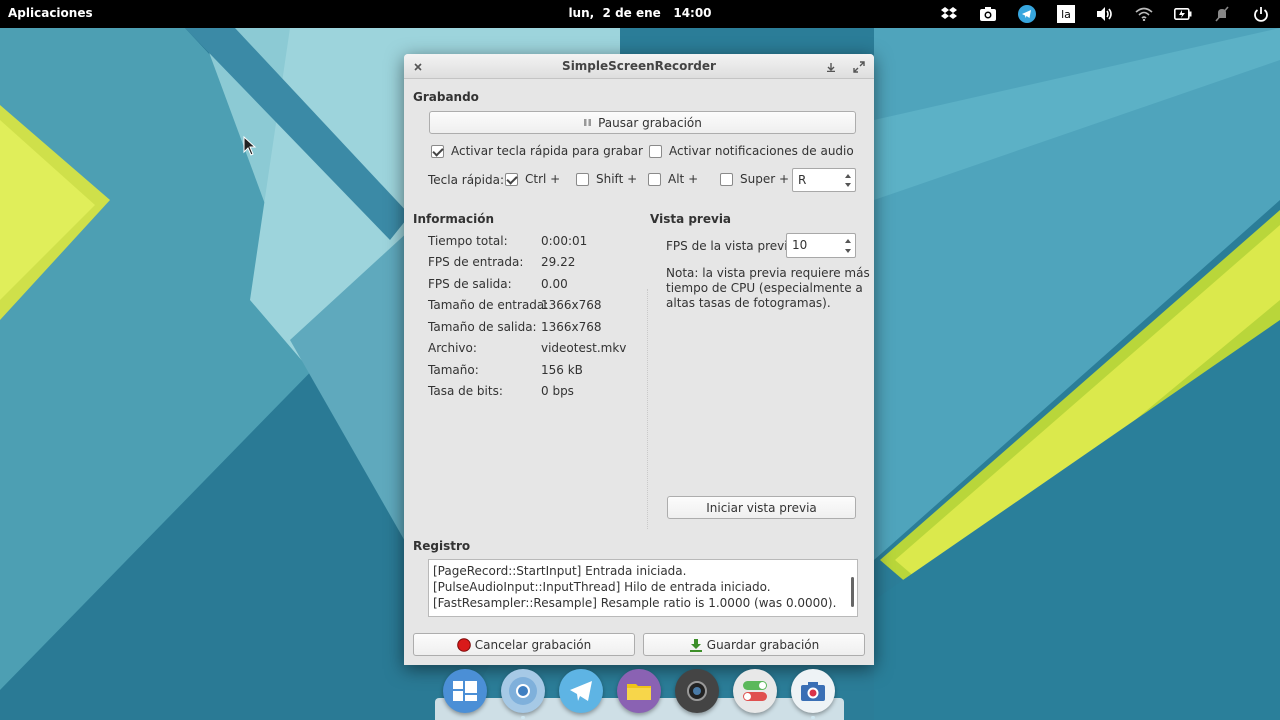  Describe the element at coordinates (543, 179) in the screenshot. I see `ctrl-modifier-label: Ctrl +` at that location.